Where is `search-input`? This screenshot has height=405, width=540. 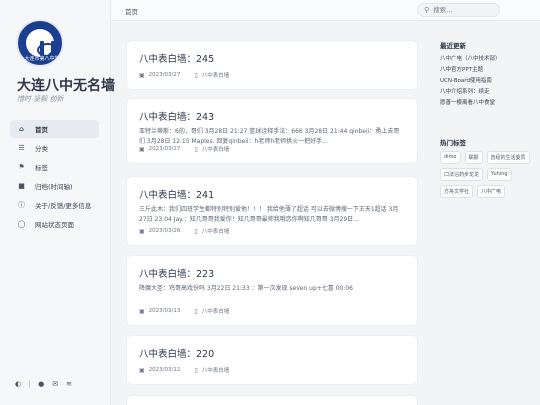
search-input is located at coordinates (463, 10).